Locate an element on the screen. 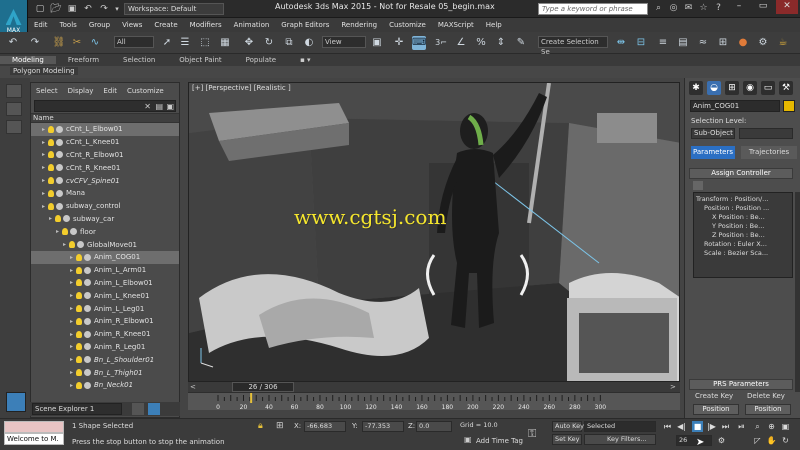 Image resolution: width=800 pixels, height=450 pixels. prev-key-icon: ◀| is located at coordinates (681, 426).